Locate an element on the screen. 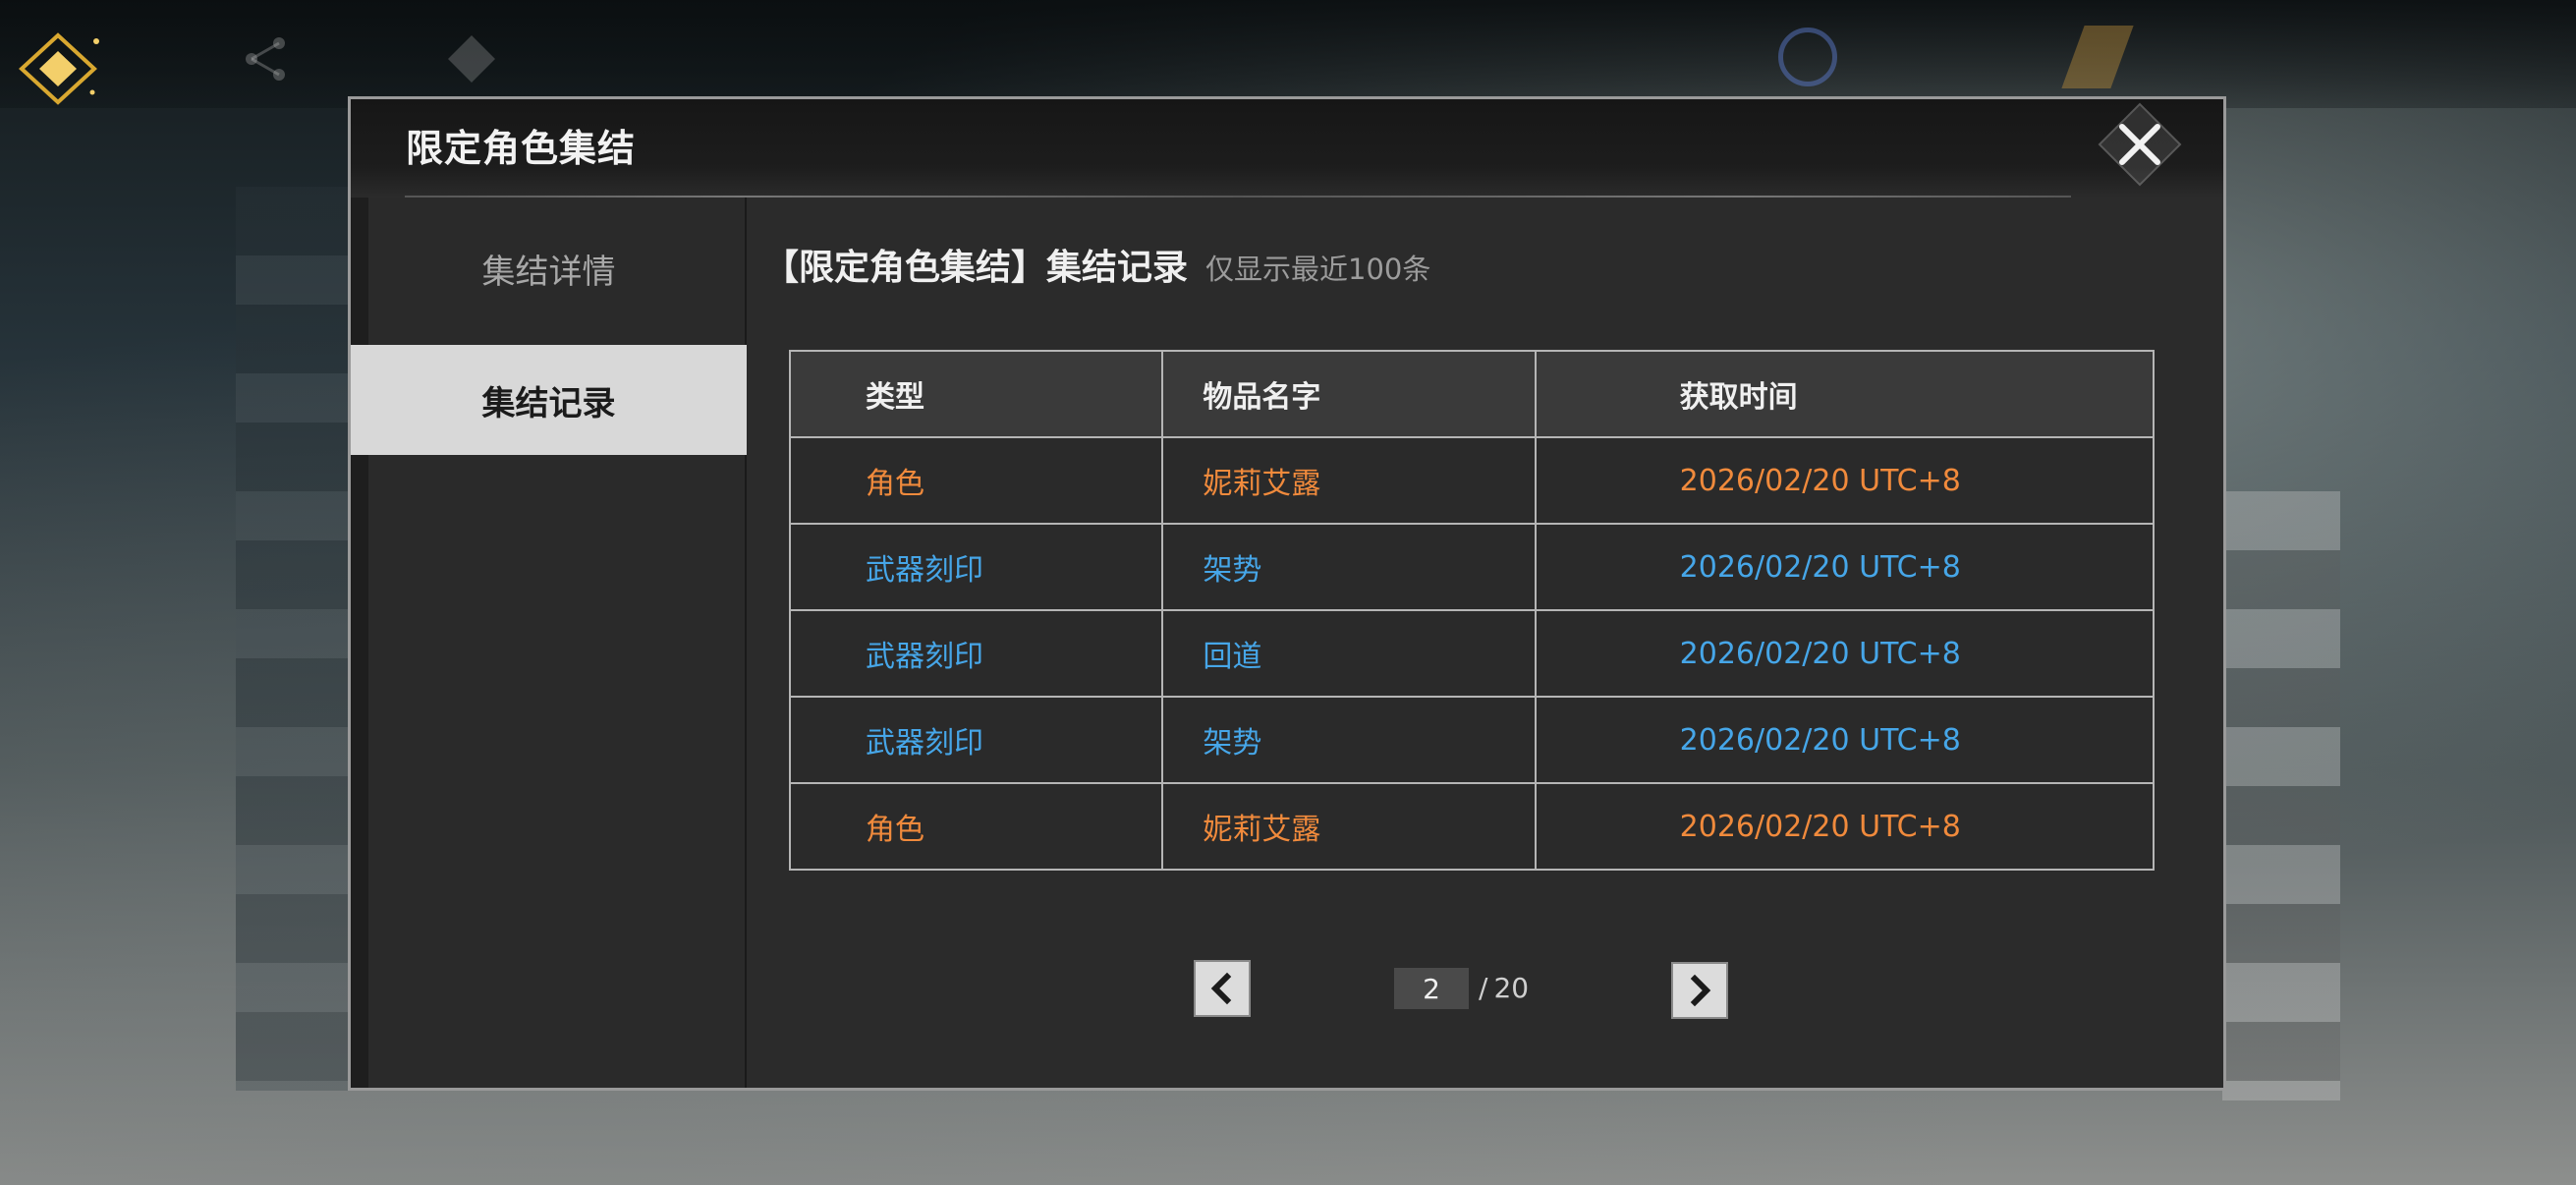 This screenshot has width=2576, height=1185. gold-diamond-icon is located at coordinates (58, 68).